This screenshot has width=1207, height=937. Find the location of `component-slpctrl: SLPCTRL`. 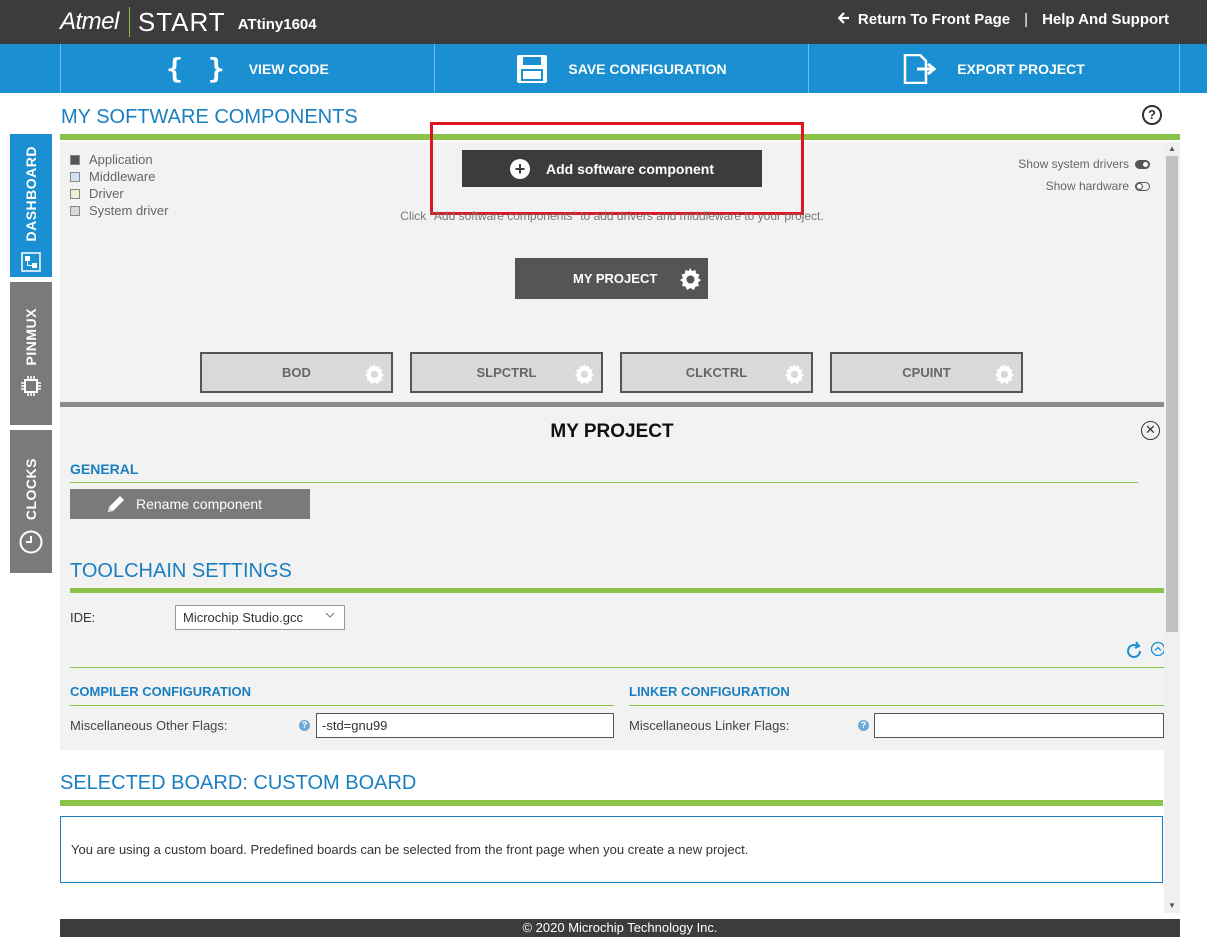

component-slpctrl: SLPCTRL is located at coordinates (506, 372).